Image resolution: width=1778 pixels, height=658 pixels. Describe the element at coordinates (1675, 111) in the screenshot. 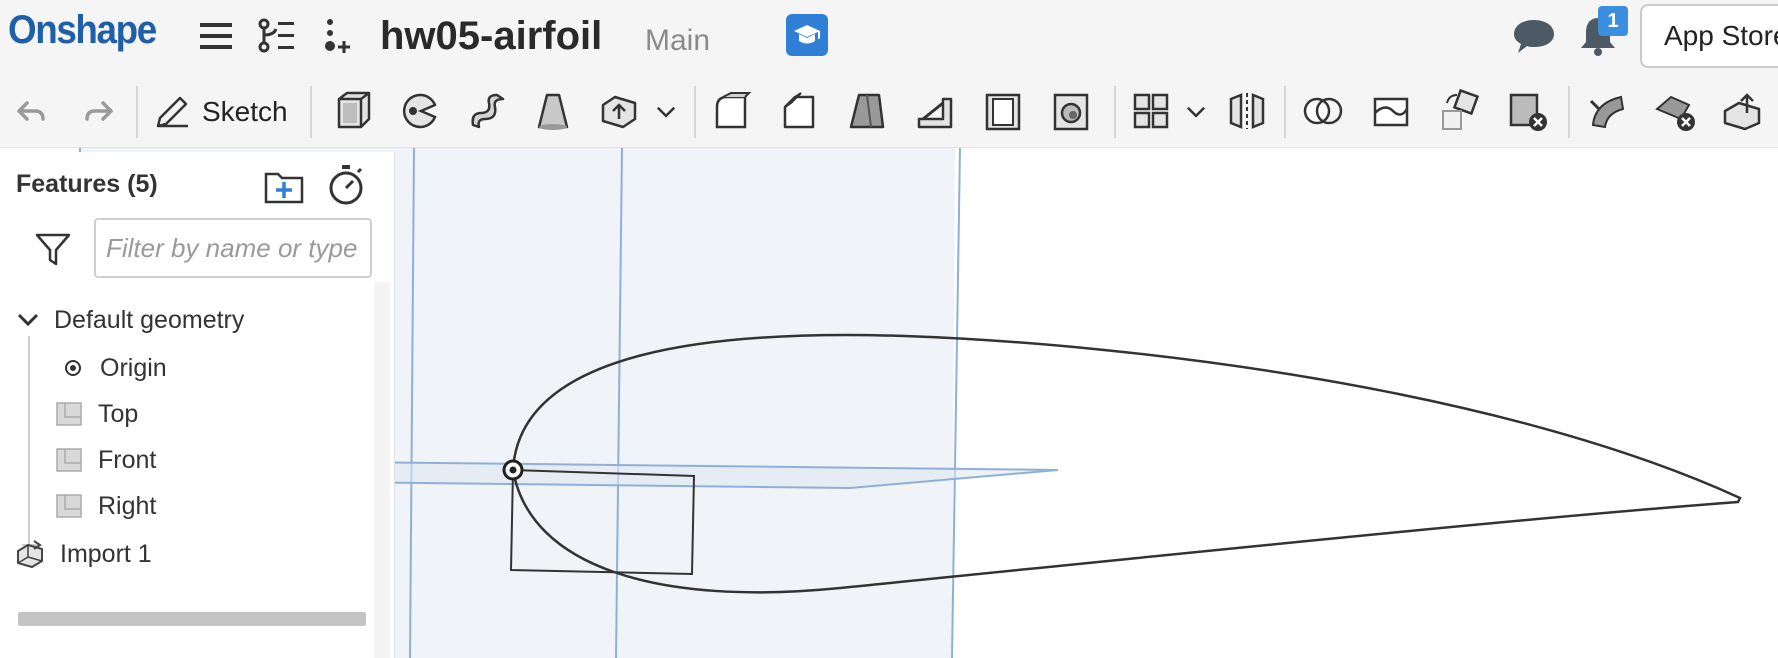

I see `delete-face-icon` at that location.